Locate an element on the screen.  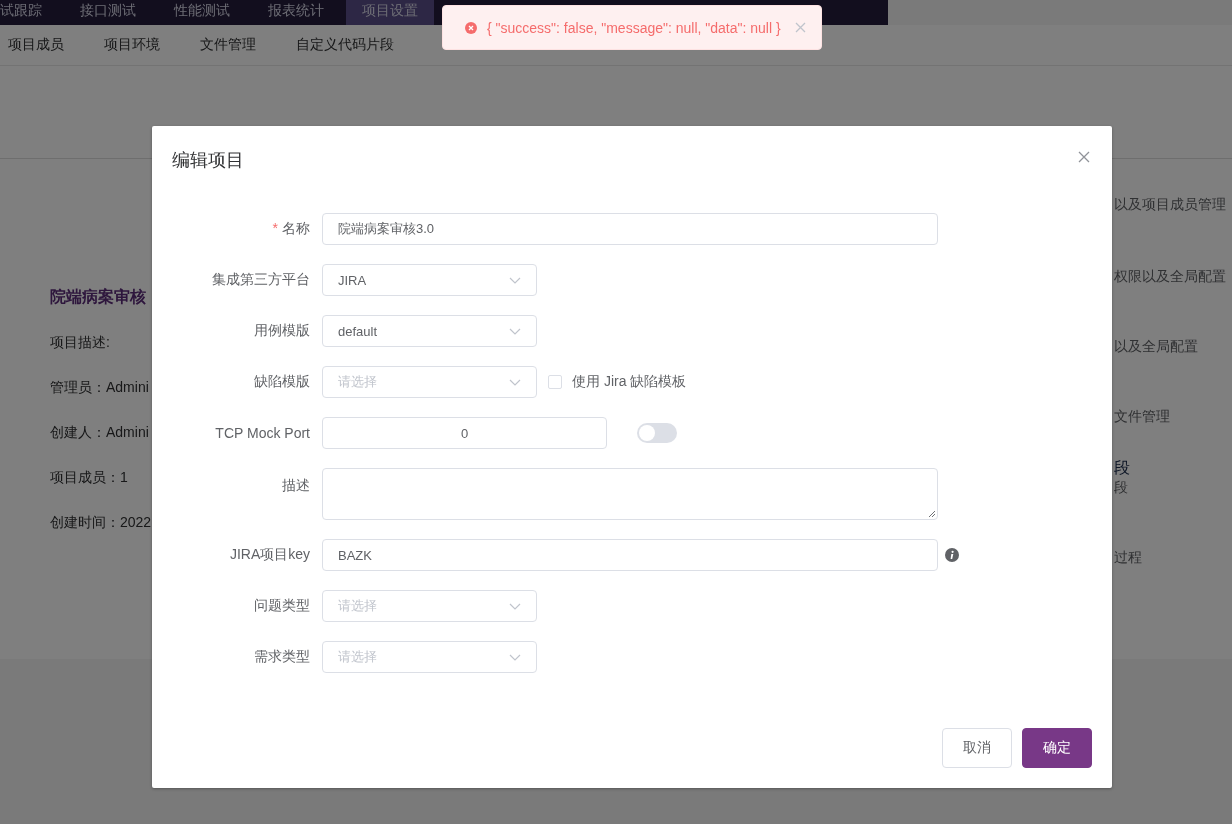
setting-description: 以及全局配置 is located at coordinates (1156, 347).